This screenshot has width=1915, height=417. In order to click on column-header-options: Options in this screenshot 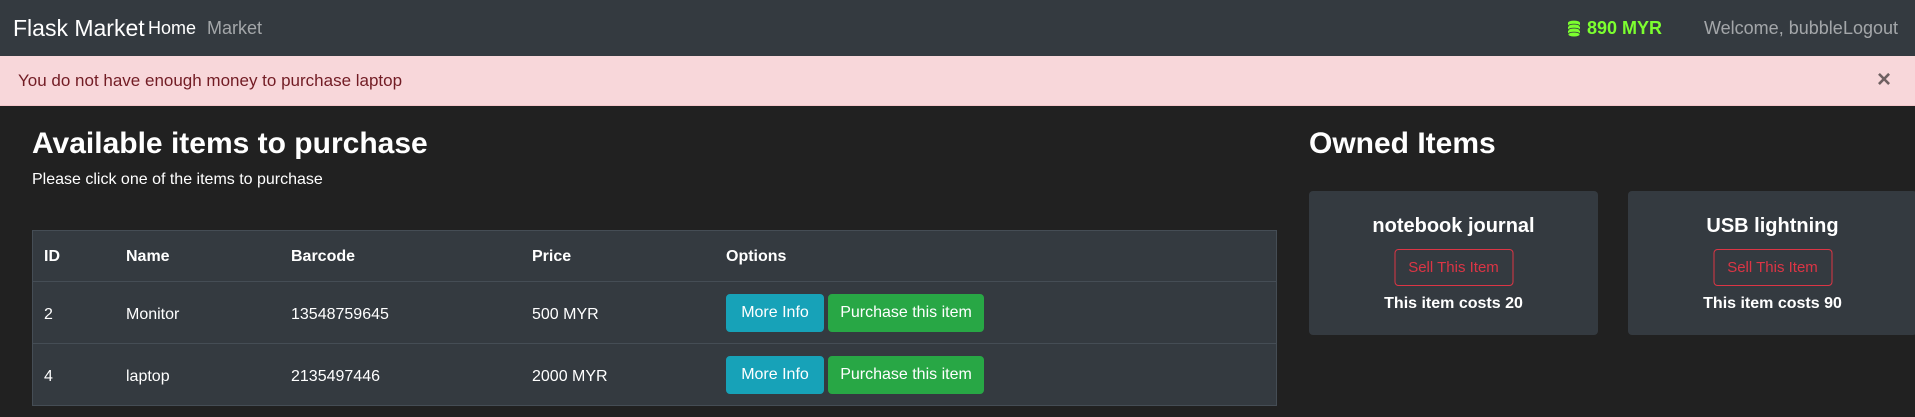, I will do `click(756, 256)`.